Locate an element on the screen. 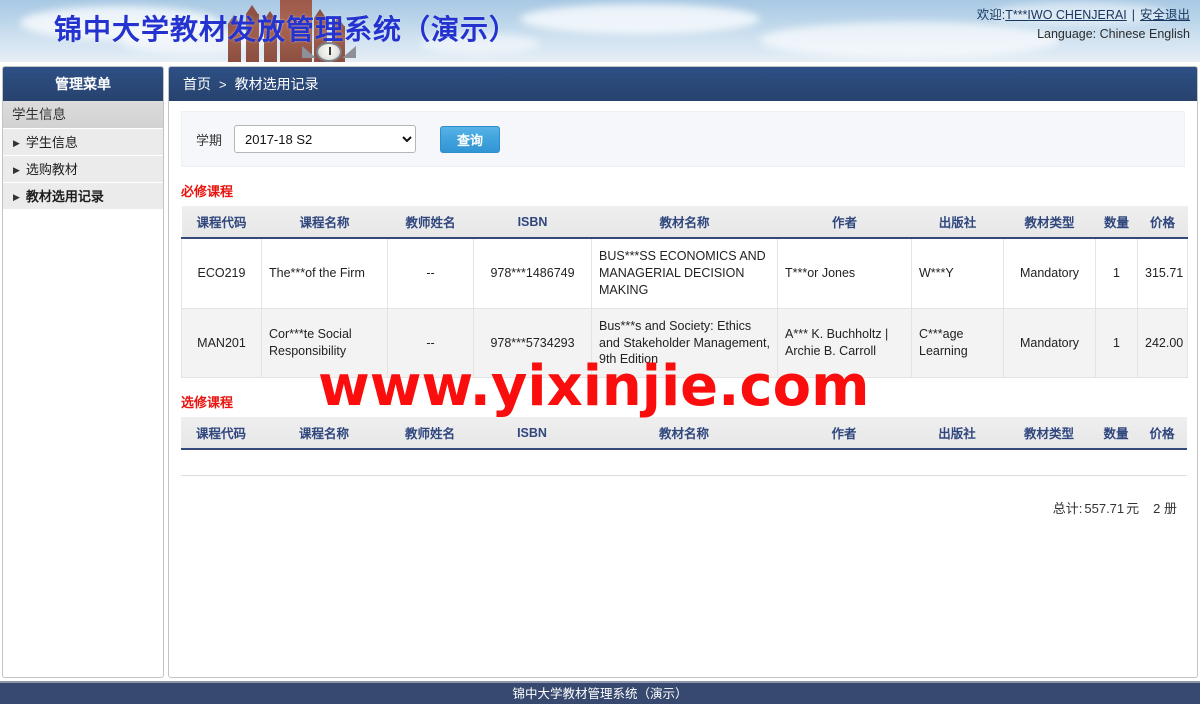 The image size is (1200, 704). breadcrumb-current: 教材选用记录 is located at coordinates (276, 84).